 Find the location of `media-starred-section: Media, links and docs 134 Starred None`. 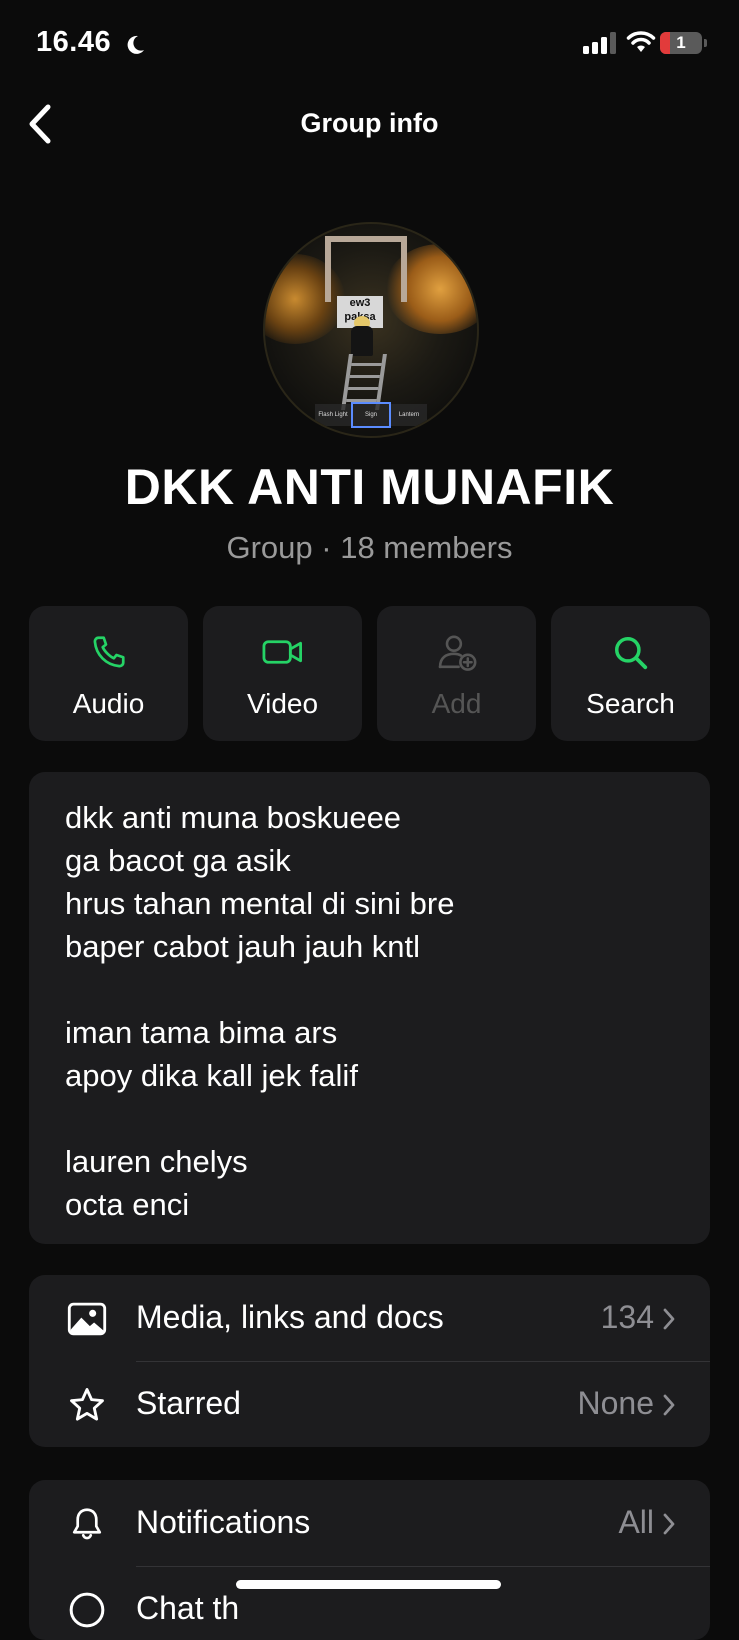

media-starred-section: Media, links and docs 134 Starred None is located at coordinates (369, 1361).